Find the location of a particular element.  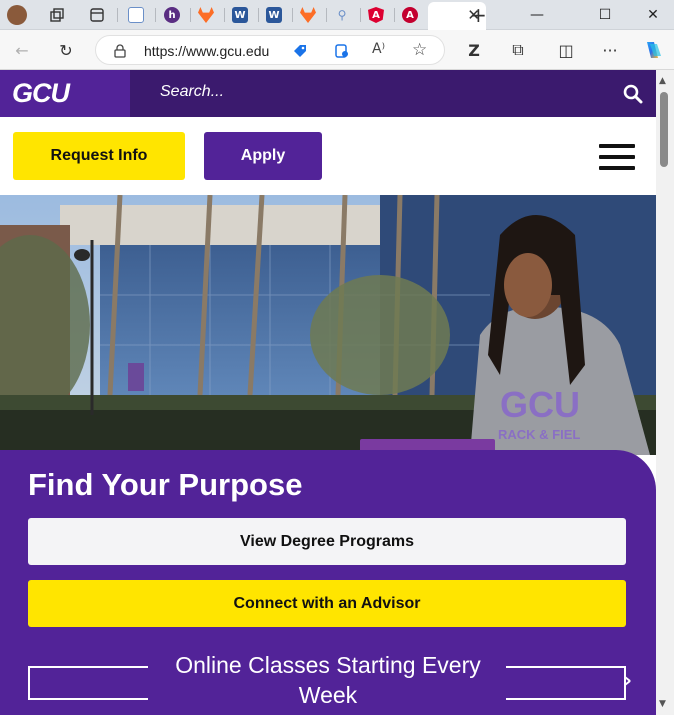

extensions-button: ⧉ is located at coordinates (518, 50).